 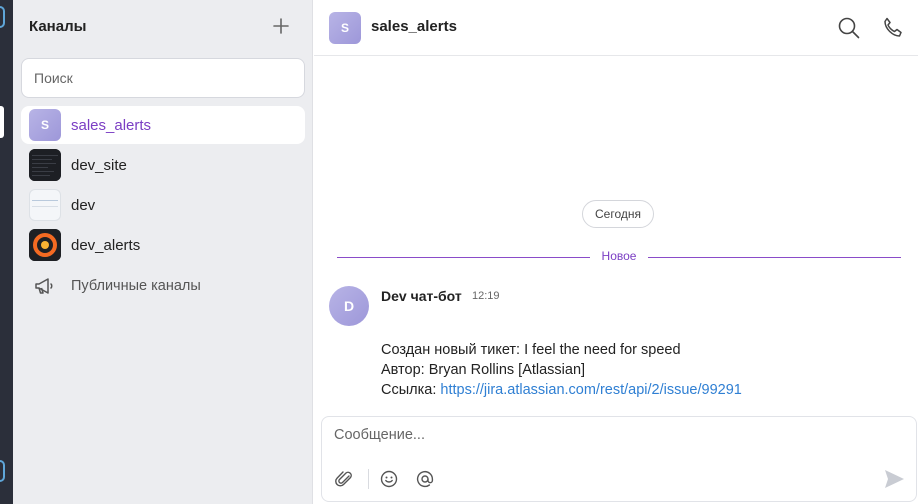 What do you see at coordinates (2, 471) in the screenshot?
I see `rail-bottom-icon` at bounding box center [2, 471].